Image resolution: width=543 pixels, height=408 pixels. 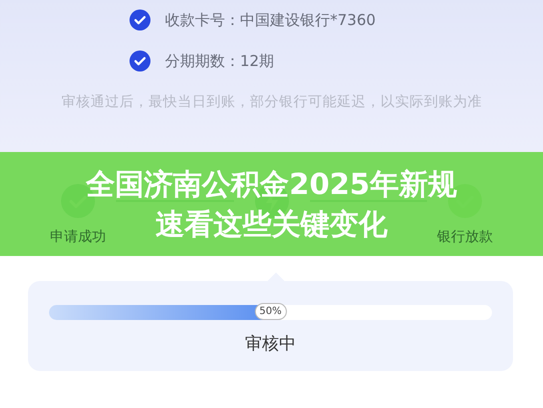 What do you see at coordinates (78, 237) in the screenshot?
I see `step-label: 申请成功` at bounding box center [78, 237].